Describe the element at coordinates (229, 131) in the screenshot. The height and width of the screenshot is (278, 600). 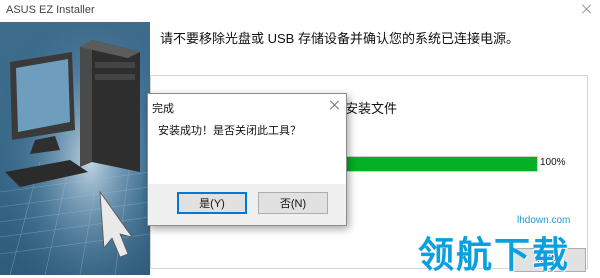
I see `dialog-message: 安装成功！是否关闭此工具？` at that location.